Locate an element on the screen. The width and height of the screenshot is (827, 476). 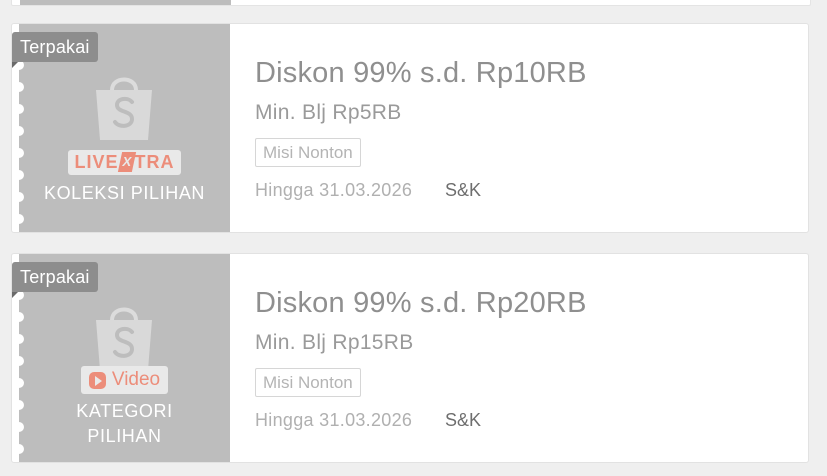
voucher-title: Diskon 99% s.d. Rp10RB is located at coordinates (421, 73).